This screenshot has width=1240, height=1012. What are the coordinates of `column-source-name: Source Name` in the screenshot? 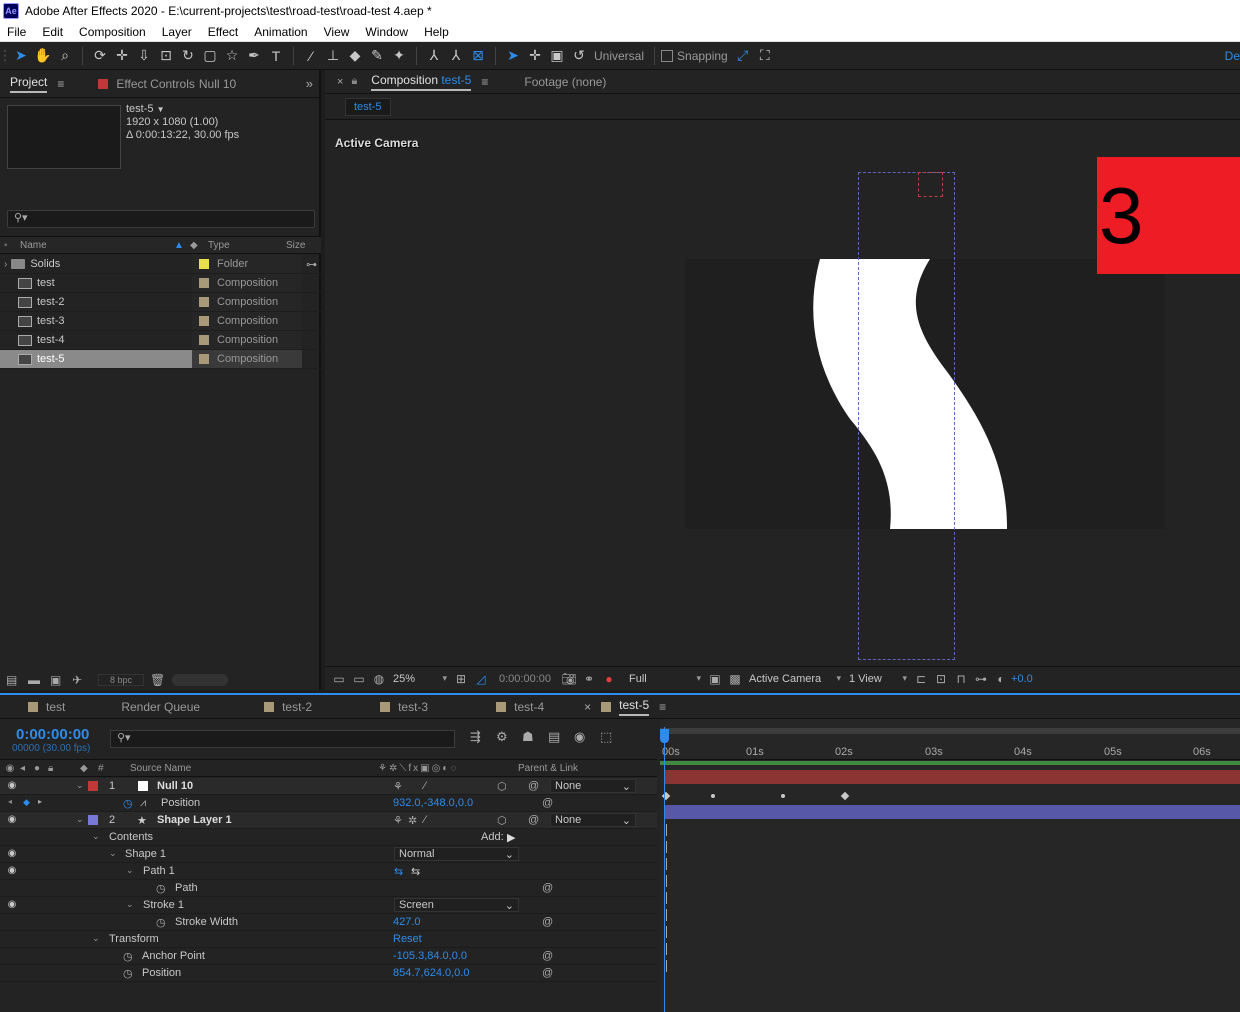 It's located at (254, 768).